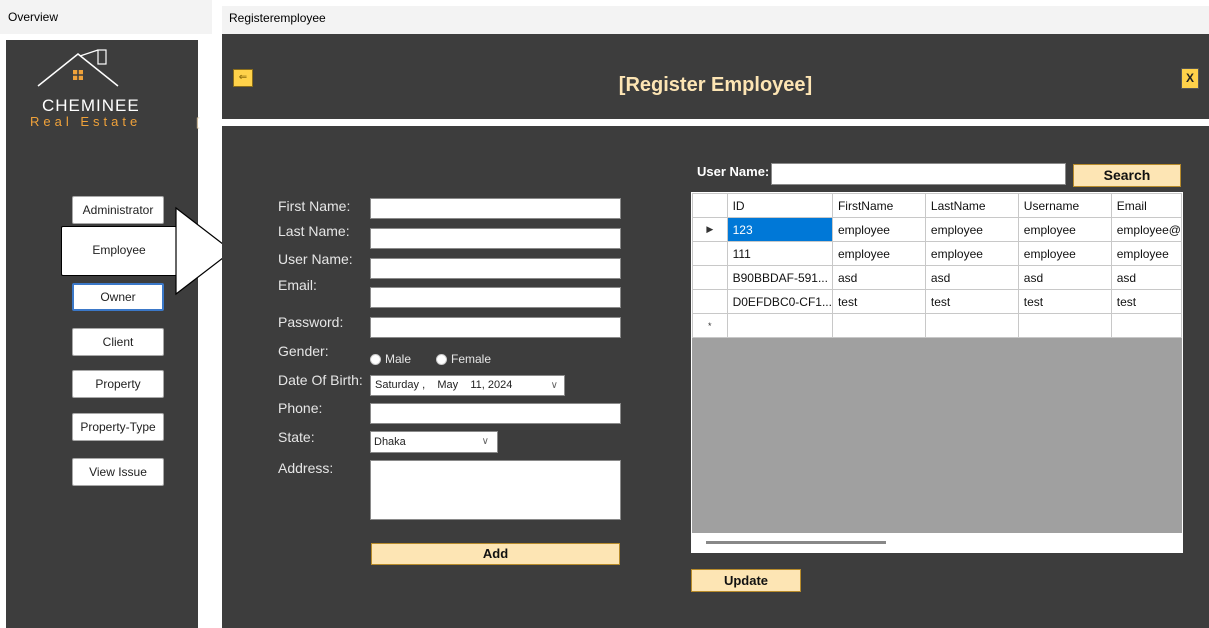  What do you see at coordinates (1190, 78) in the screenshot?
I see `close-button: X` at bounding box center [1190, 78].